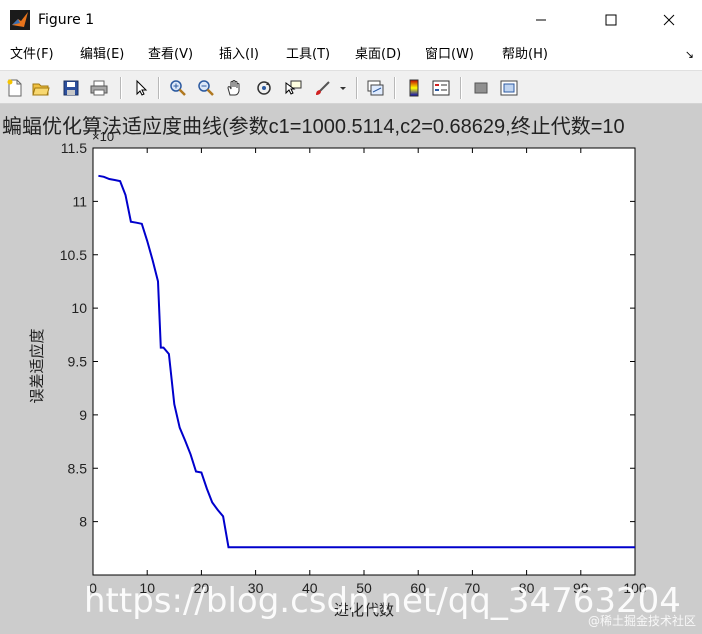 The image size is (702, 634). I want to click on zoom-out-button, so click(206, 88).